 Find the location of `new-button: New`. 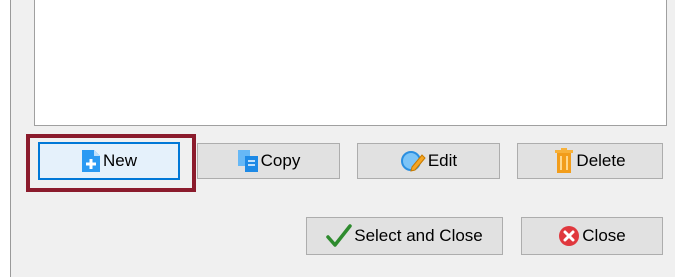

new-button: New is located at coordinates (109, 161).